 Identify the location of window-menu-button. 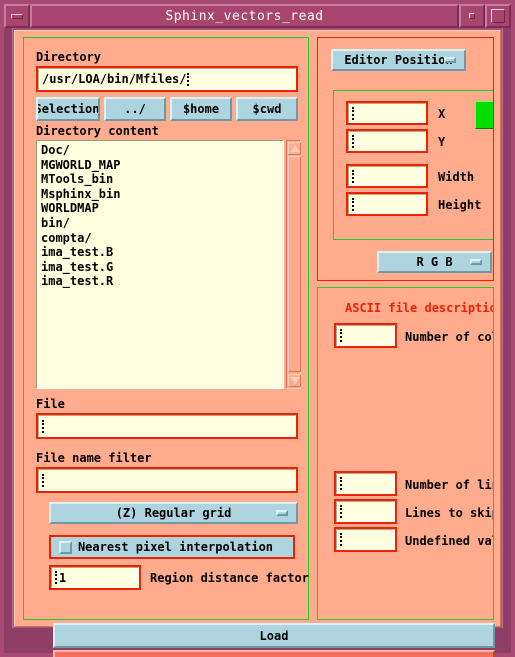
(17, 16).